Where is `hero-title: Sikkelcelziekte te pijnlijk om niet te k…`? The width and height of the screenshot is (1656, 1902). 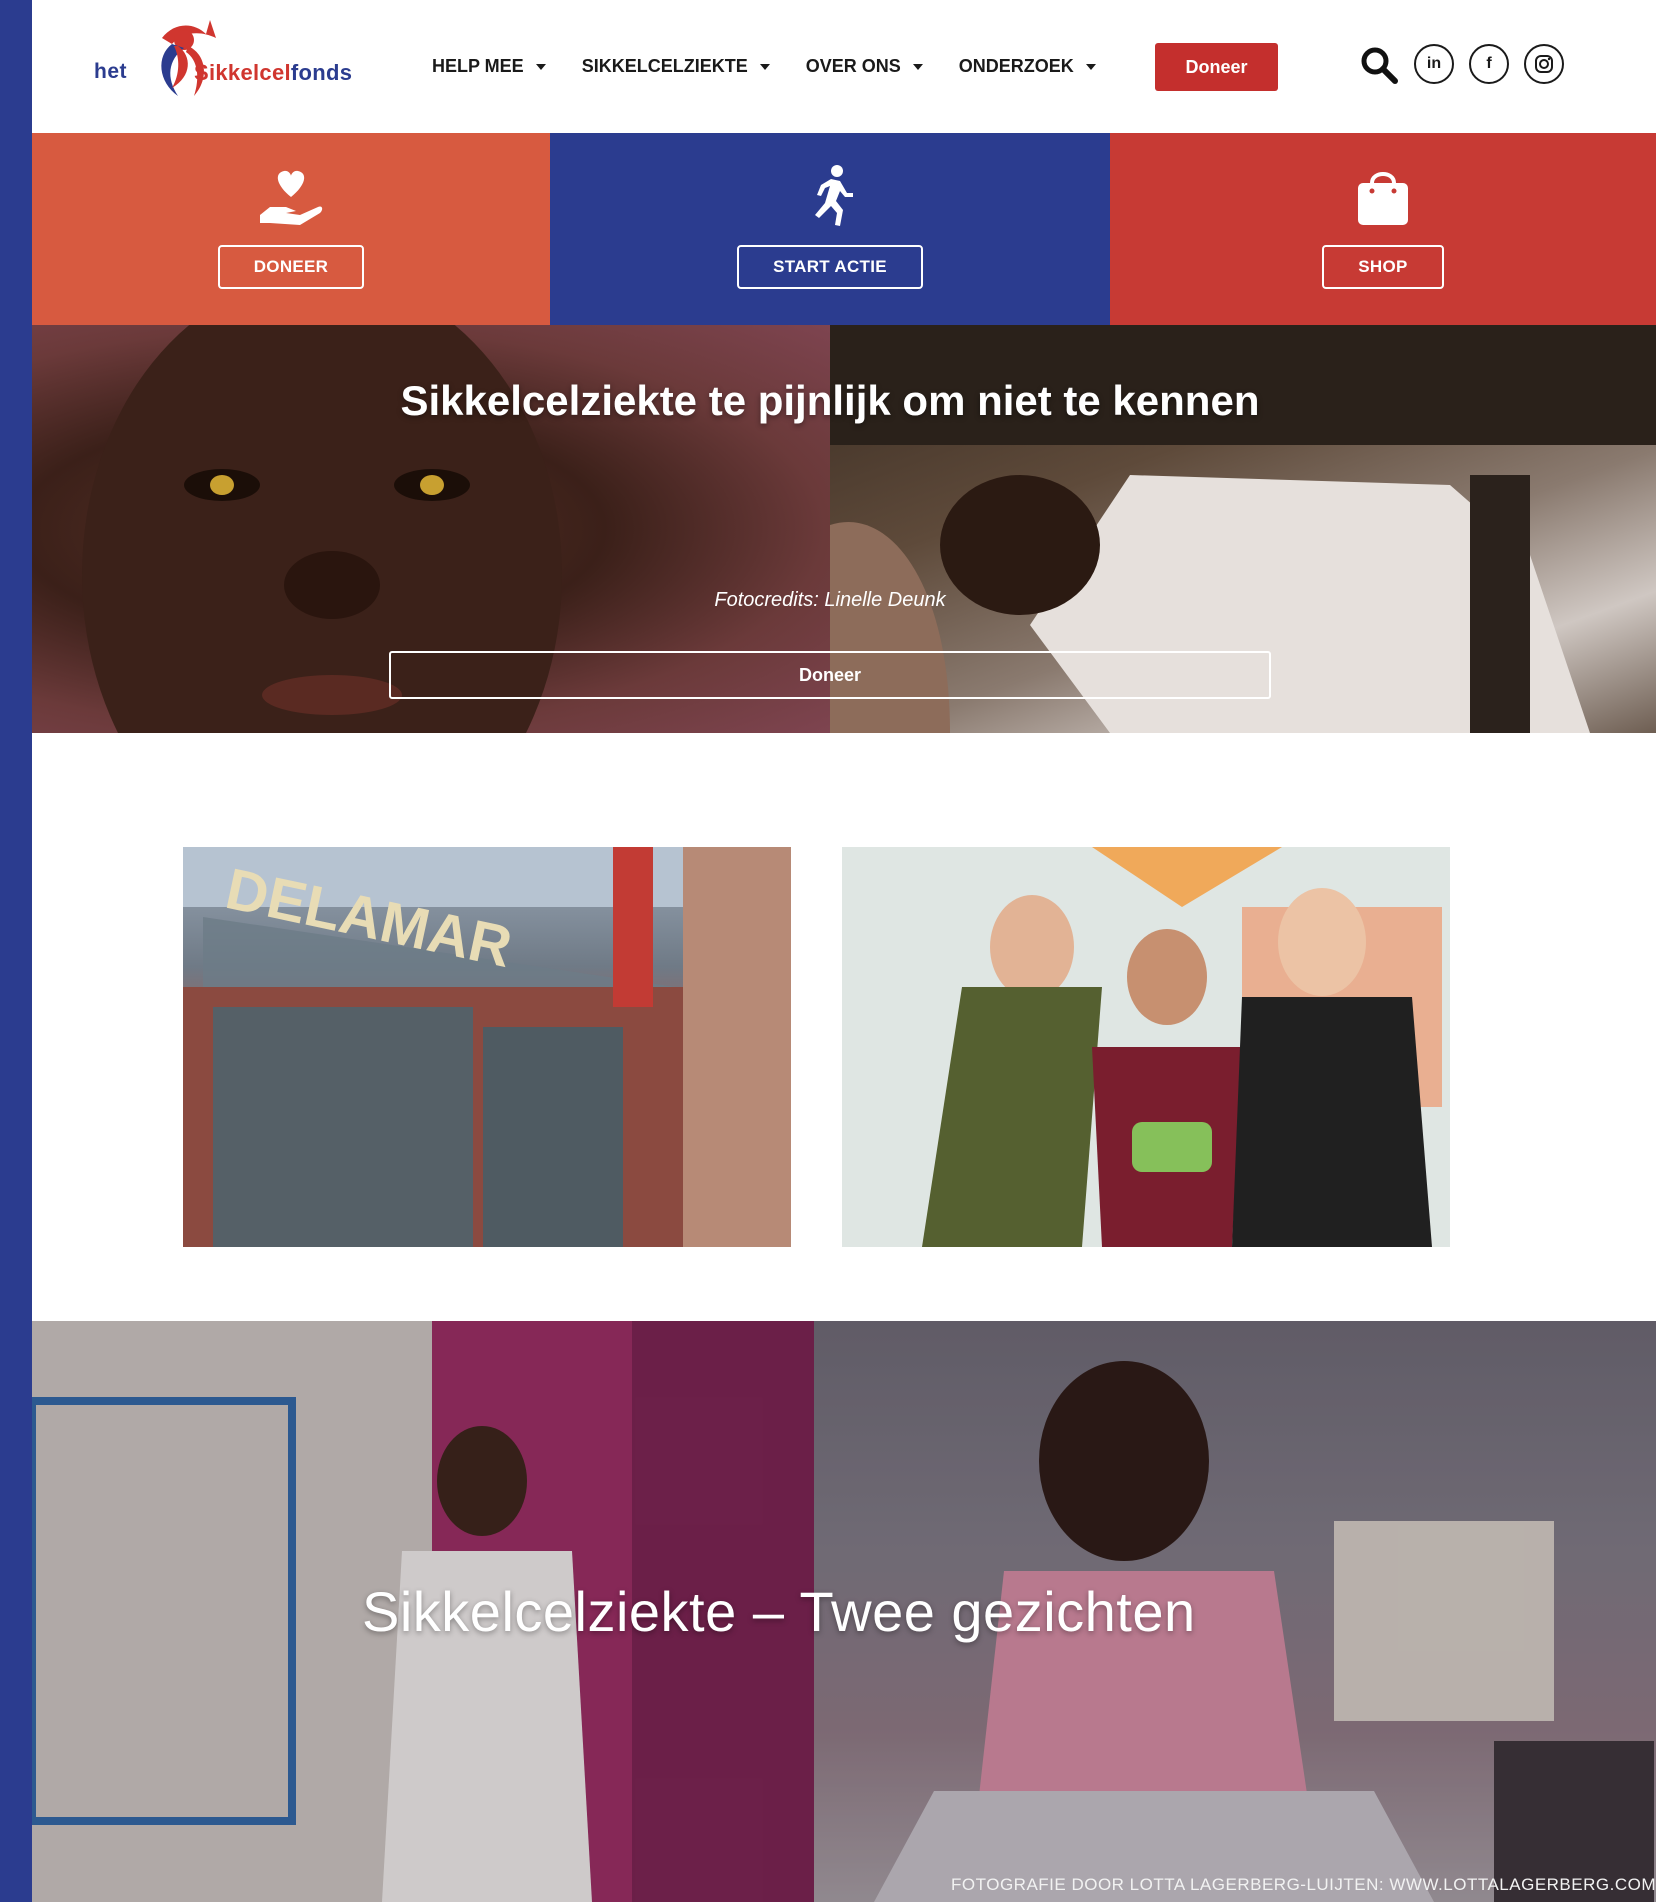
hero-title: Sikkelcelziekte te pijnlijk om niet te k… is located at coordinates (830, 400).